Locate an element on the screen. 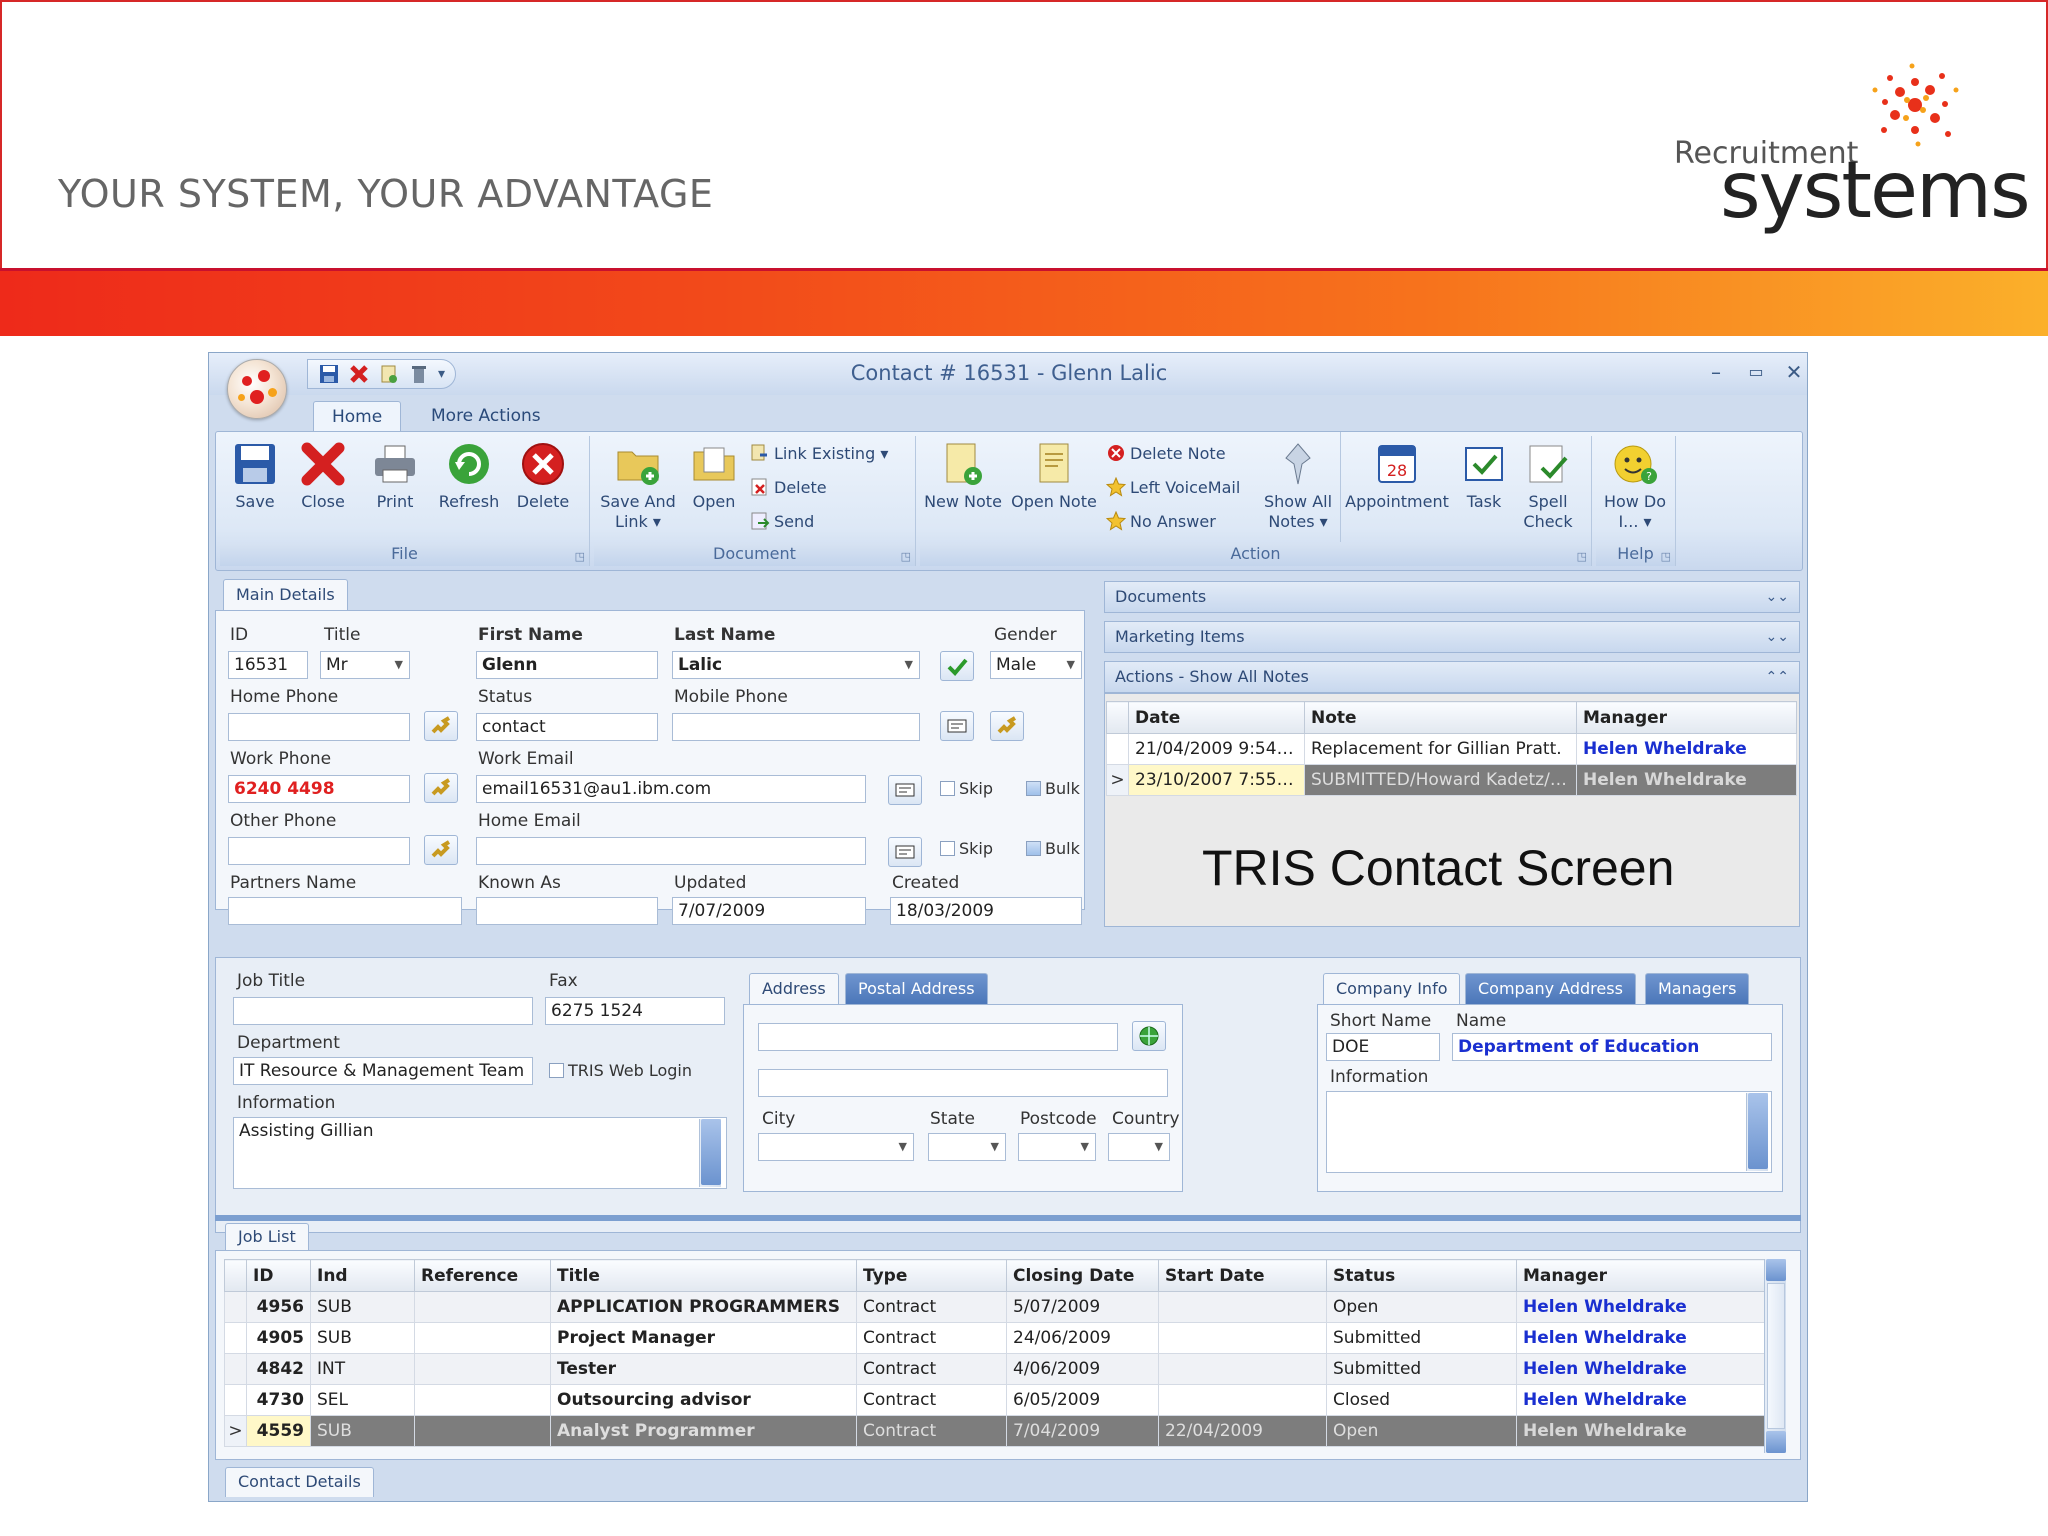  home-email-skip-checkbox: Skip is located at coordinates (966, 848).